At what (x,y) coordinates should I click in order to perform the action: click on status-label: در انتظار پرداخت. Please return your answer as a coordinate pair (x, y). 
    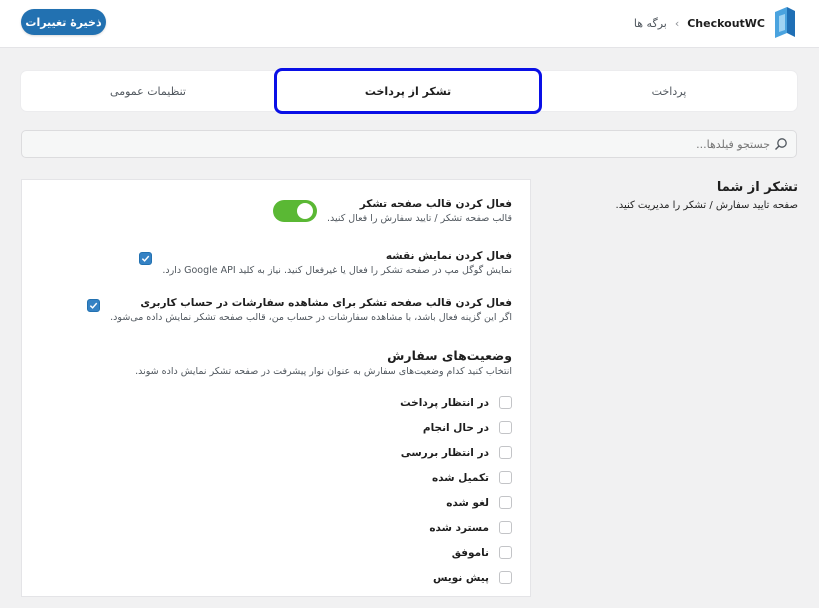
    Looking at the image, I should click on (444, 402).